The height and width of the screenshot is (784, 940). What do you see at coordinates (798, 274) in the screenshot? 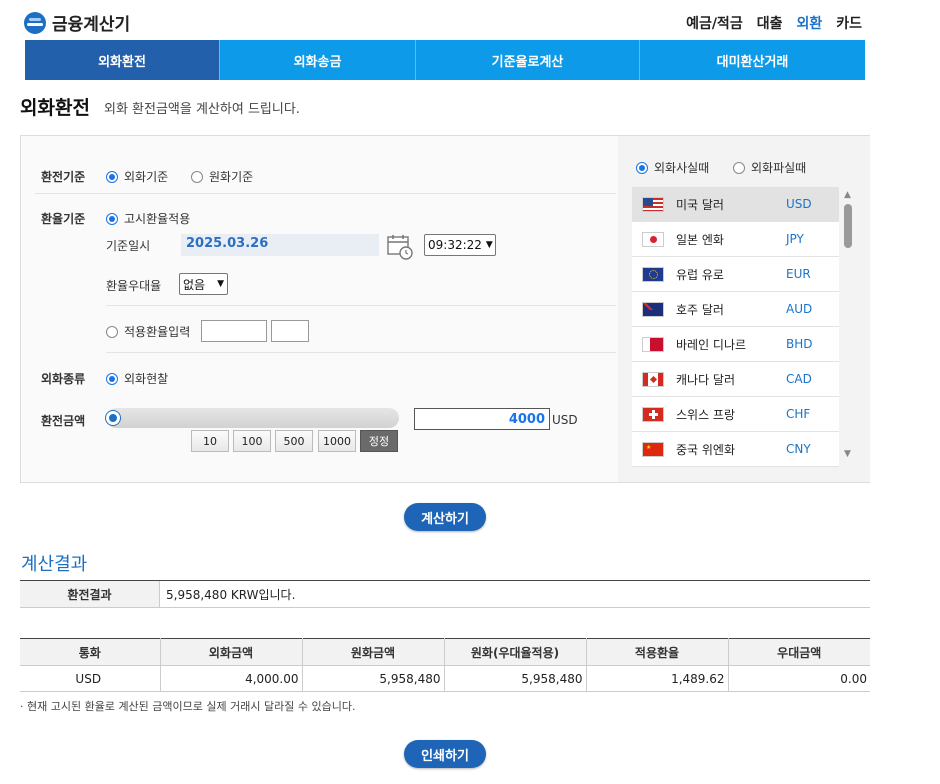
I see `currency-code: EUR` at bounding box center [798, 274].